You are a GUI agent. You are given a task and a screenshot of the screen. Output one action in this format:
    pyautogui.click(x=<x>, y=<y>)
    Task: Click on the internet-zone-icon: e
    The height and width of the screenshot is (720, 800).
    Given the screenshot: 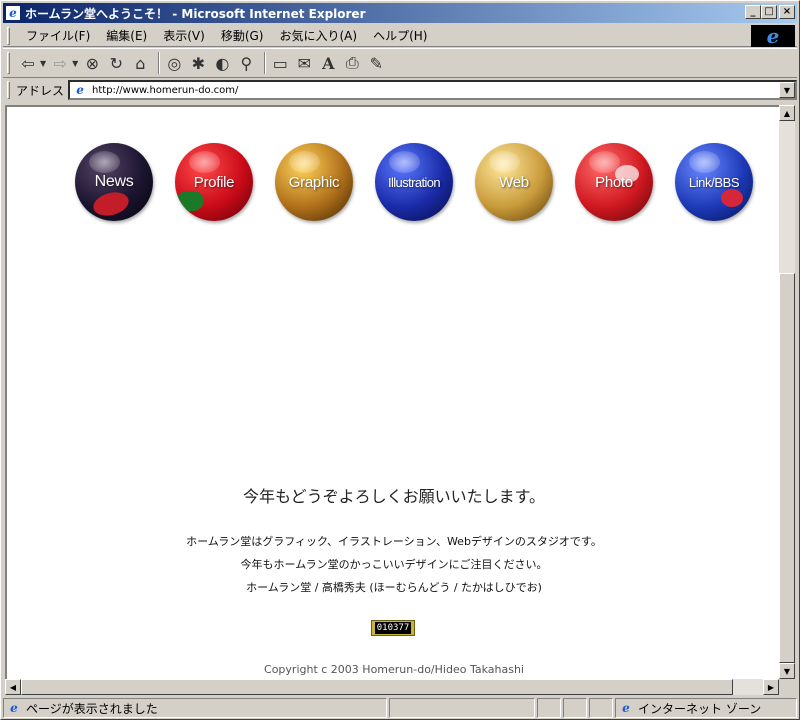 What is the action you would take?
    pyautogui.click(x=626, y=708)
    